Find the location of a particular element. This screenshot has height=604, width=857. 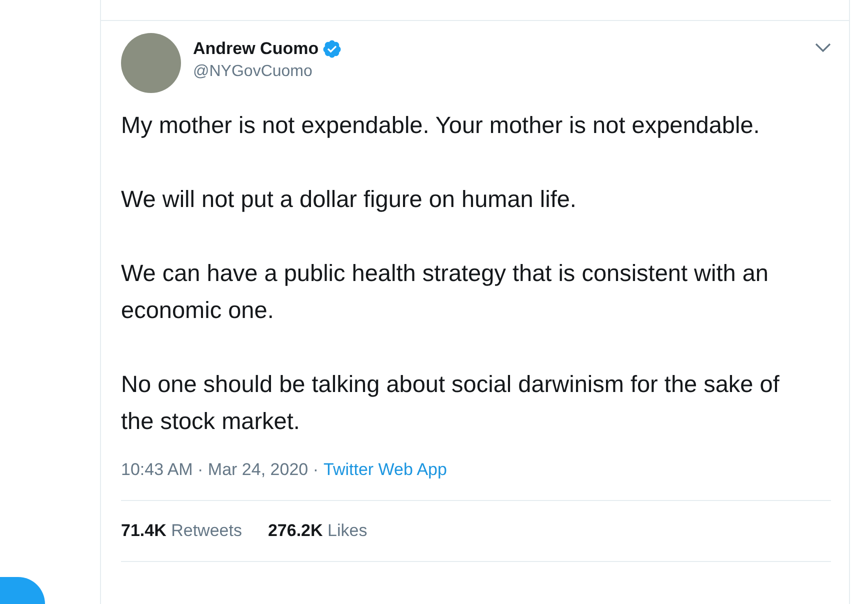

tweet-timestamp: 10:43 AM · Mar 24, 2020 · is located at coordinates (219, 470).